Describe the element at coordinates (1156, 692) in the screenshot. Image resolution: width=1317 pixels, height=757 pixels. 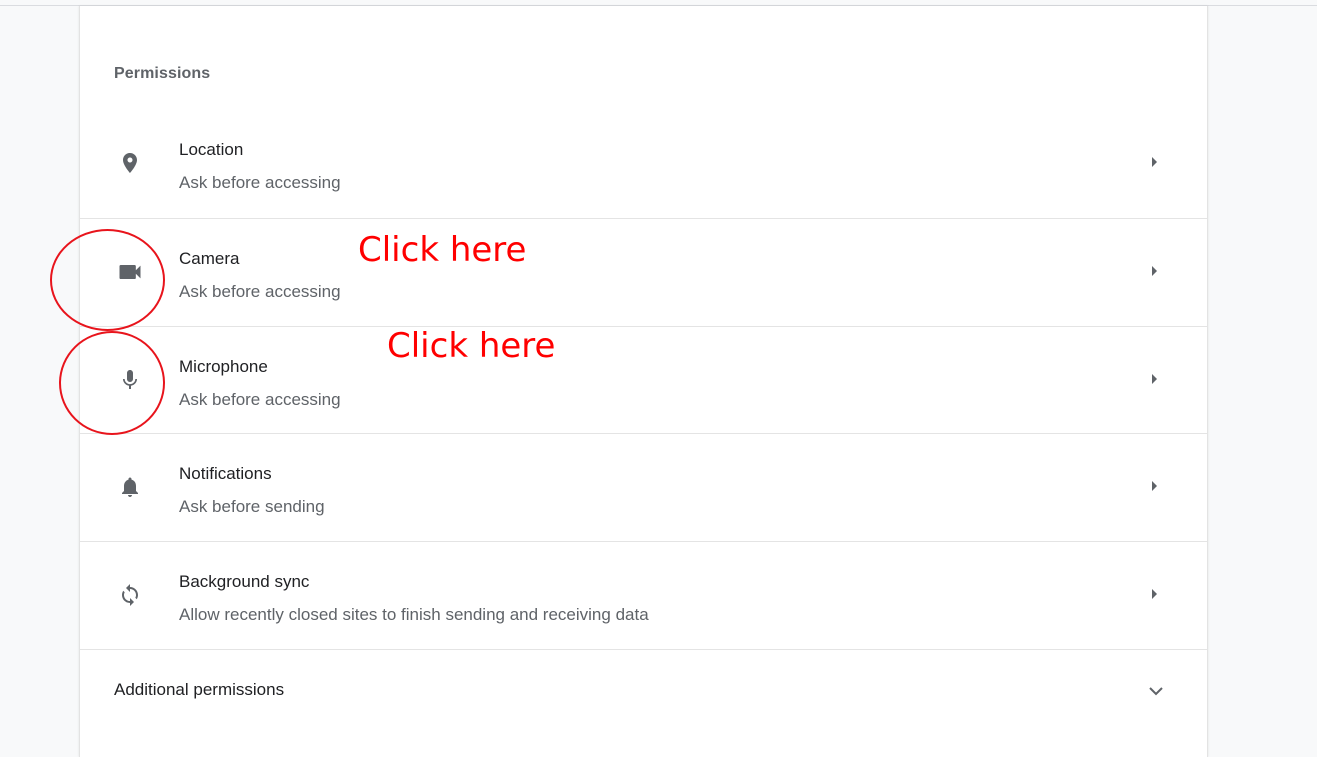
I see `chevron-down-icon` at that location.